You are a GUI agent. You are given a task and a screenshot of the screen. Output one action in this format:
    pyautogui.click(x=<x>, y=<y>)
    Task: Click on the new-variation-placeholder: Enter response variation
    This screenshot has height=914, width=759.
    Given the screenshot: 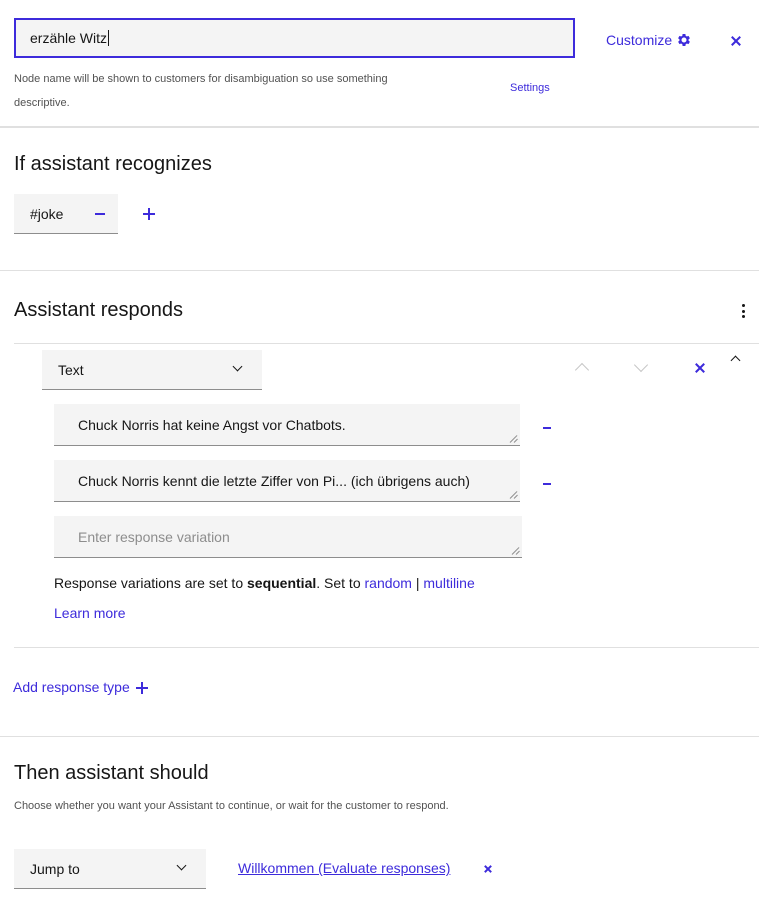 What is the action you would take?
    pyautogui.click(x=154, y=536)
    